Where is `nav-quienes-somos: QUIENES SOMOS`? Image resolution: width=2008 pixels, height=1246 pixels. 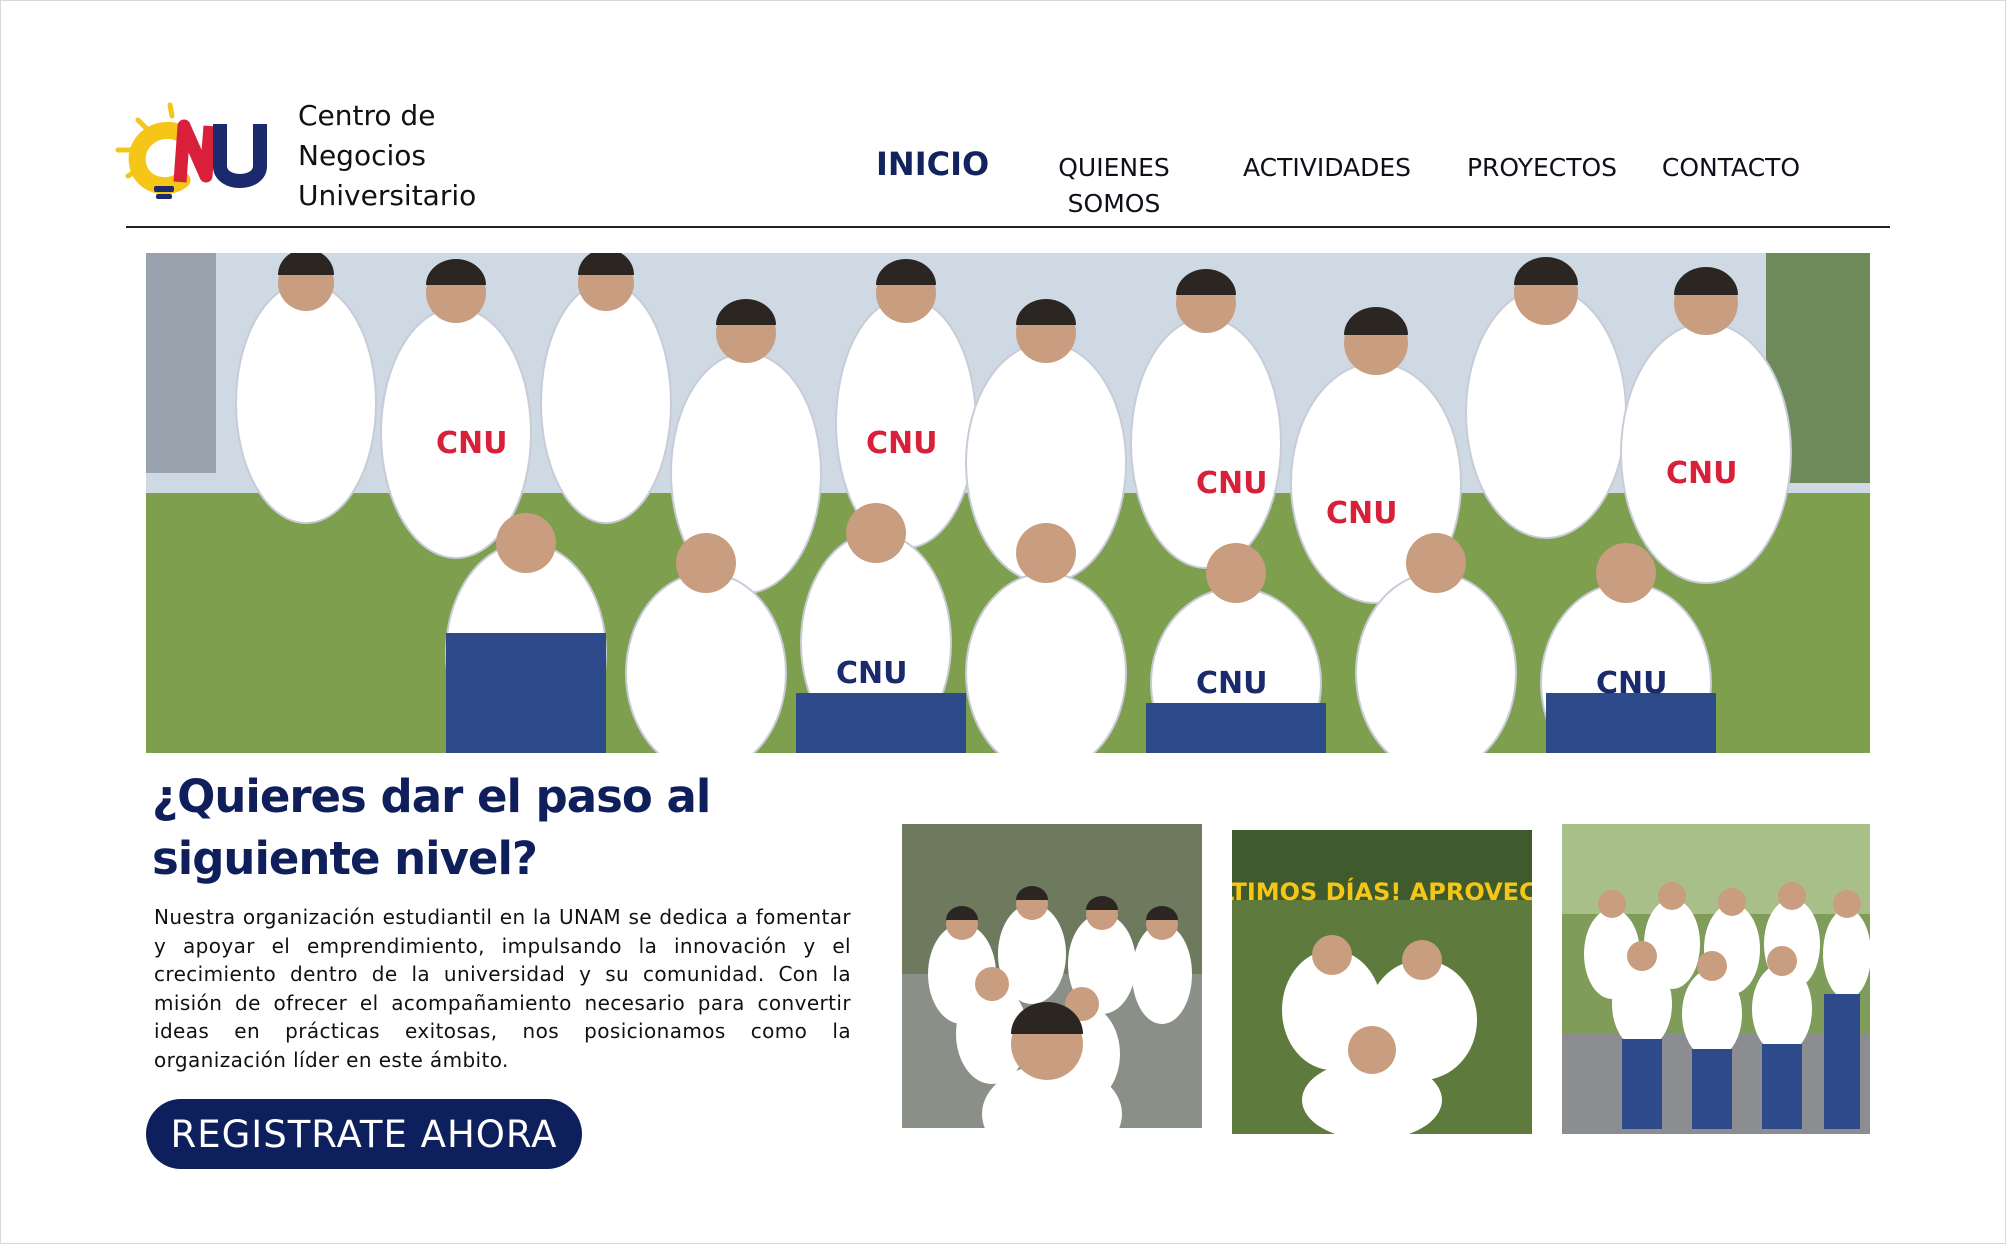
nav-quienes-somos: QUIENES SOMOS is located at coordinates (1114, 186).